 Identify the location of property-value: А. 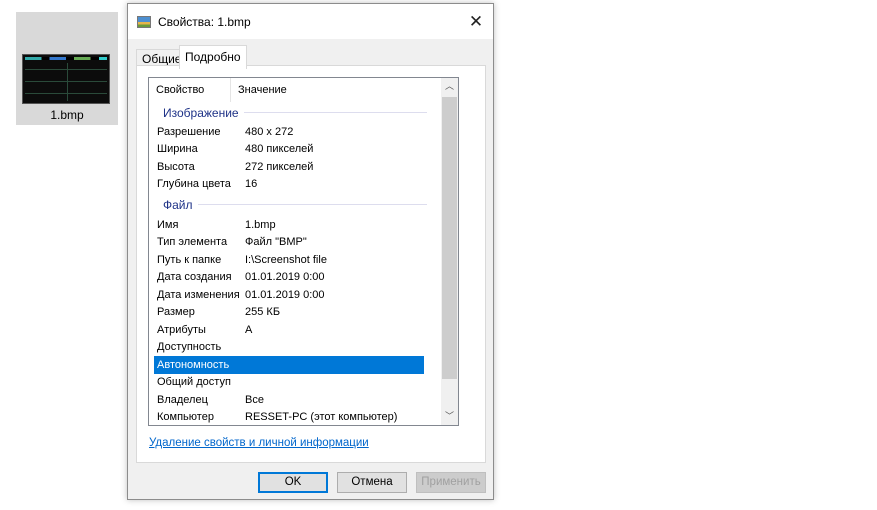
(249, 329).